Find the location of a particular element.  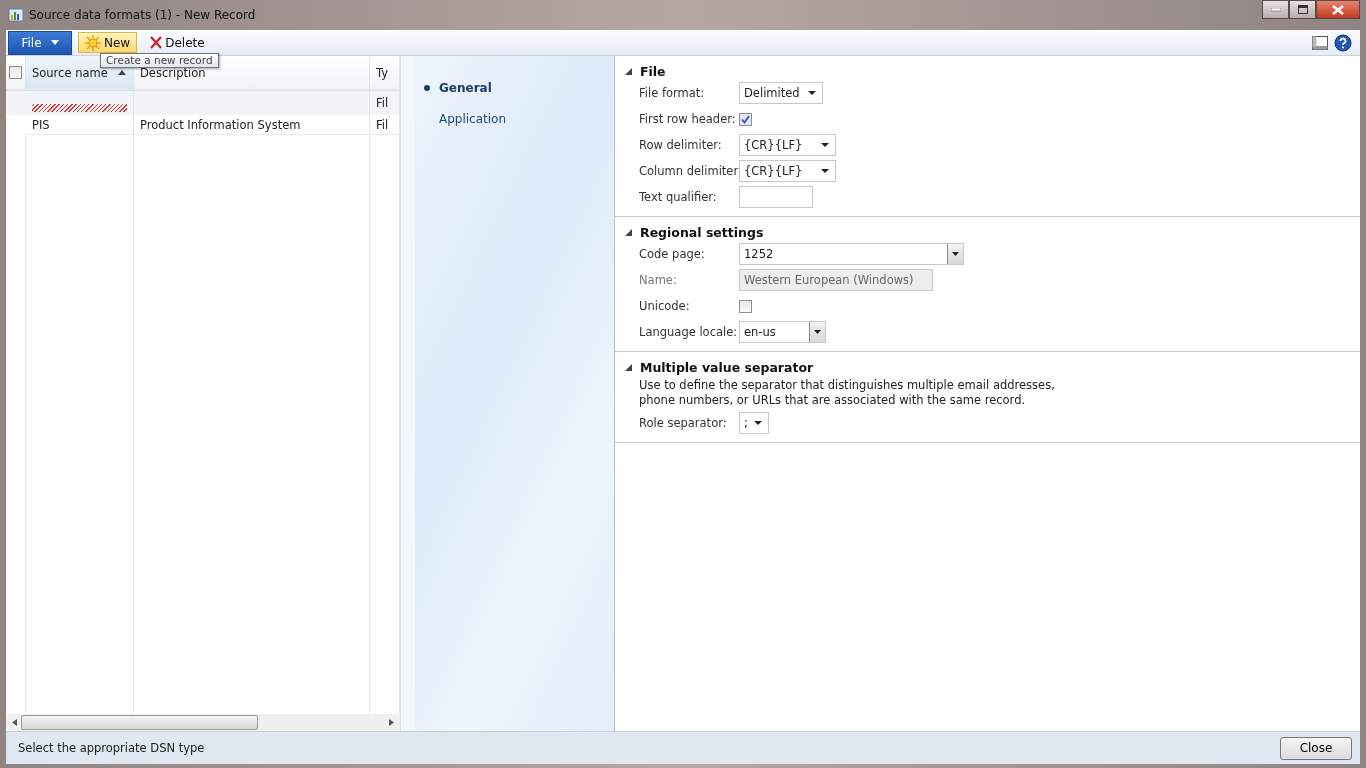

filter-value: Fil is located at coordinates (382, 103).